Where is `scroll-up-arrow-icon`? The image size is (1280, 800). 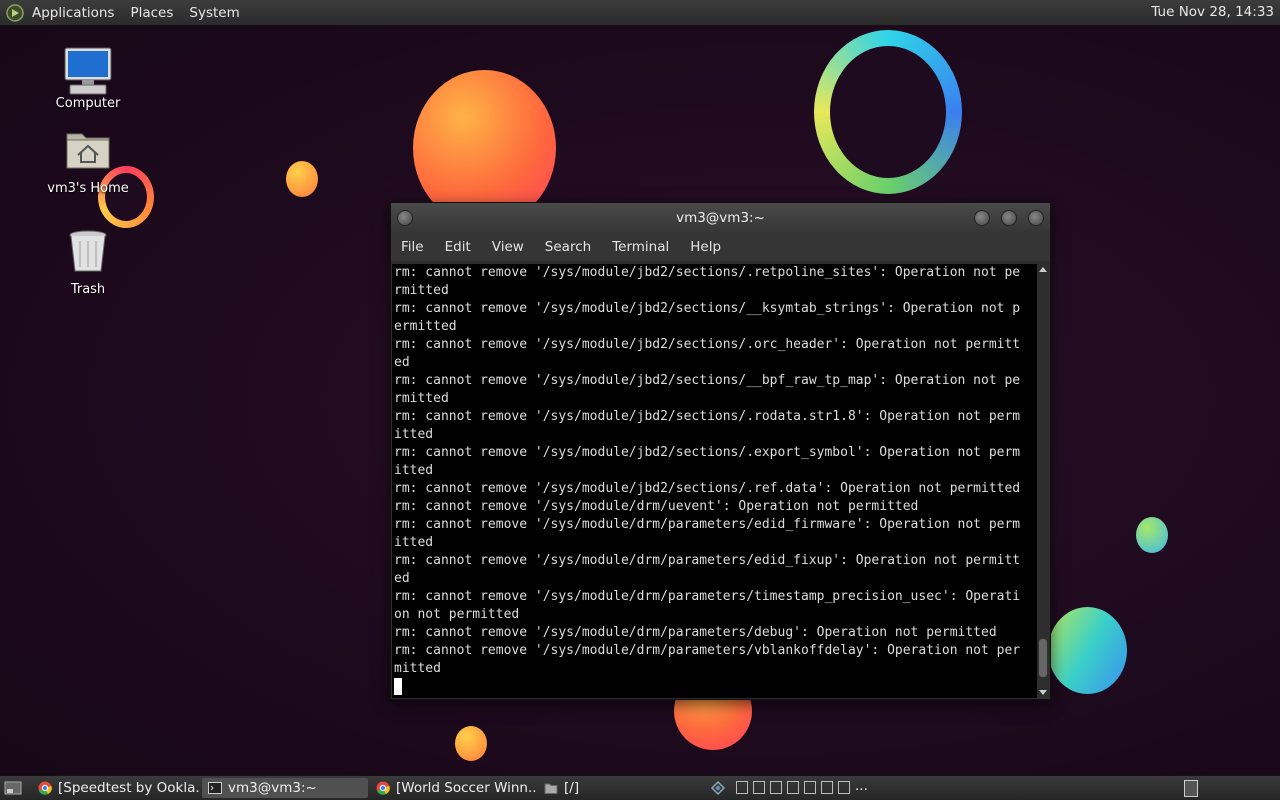 scroll-up-arrow-icon is located at coordinates (1043, 269).